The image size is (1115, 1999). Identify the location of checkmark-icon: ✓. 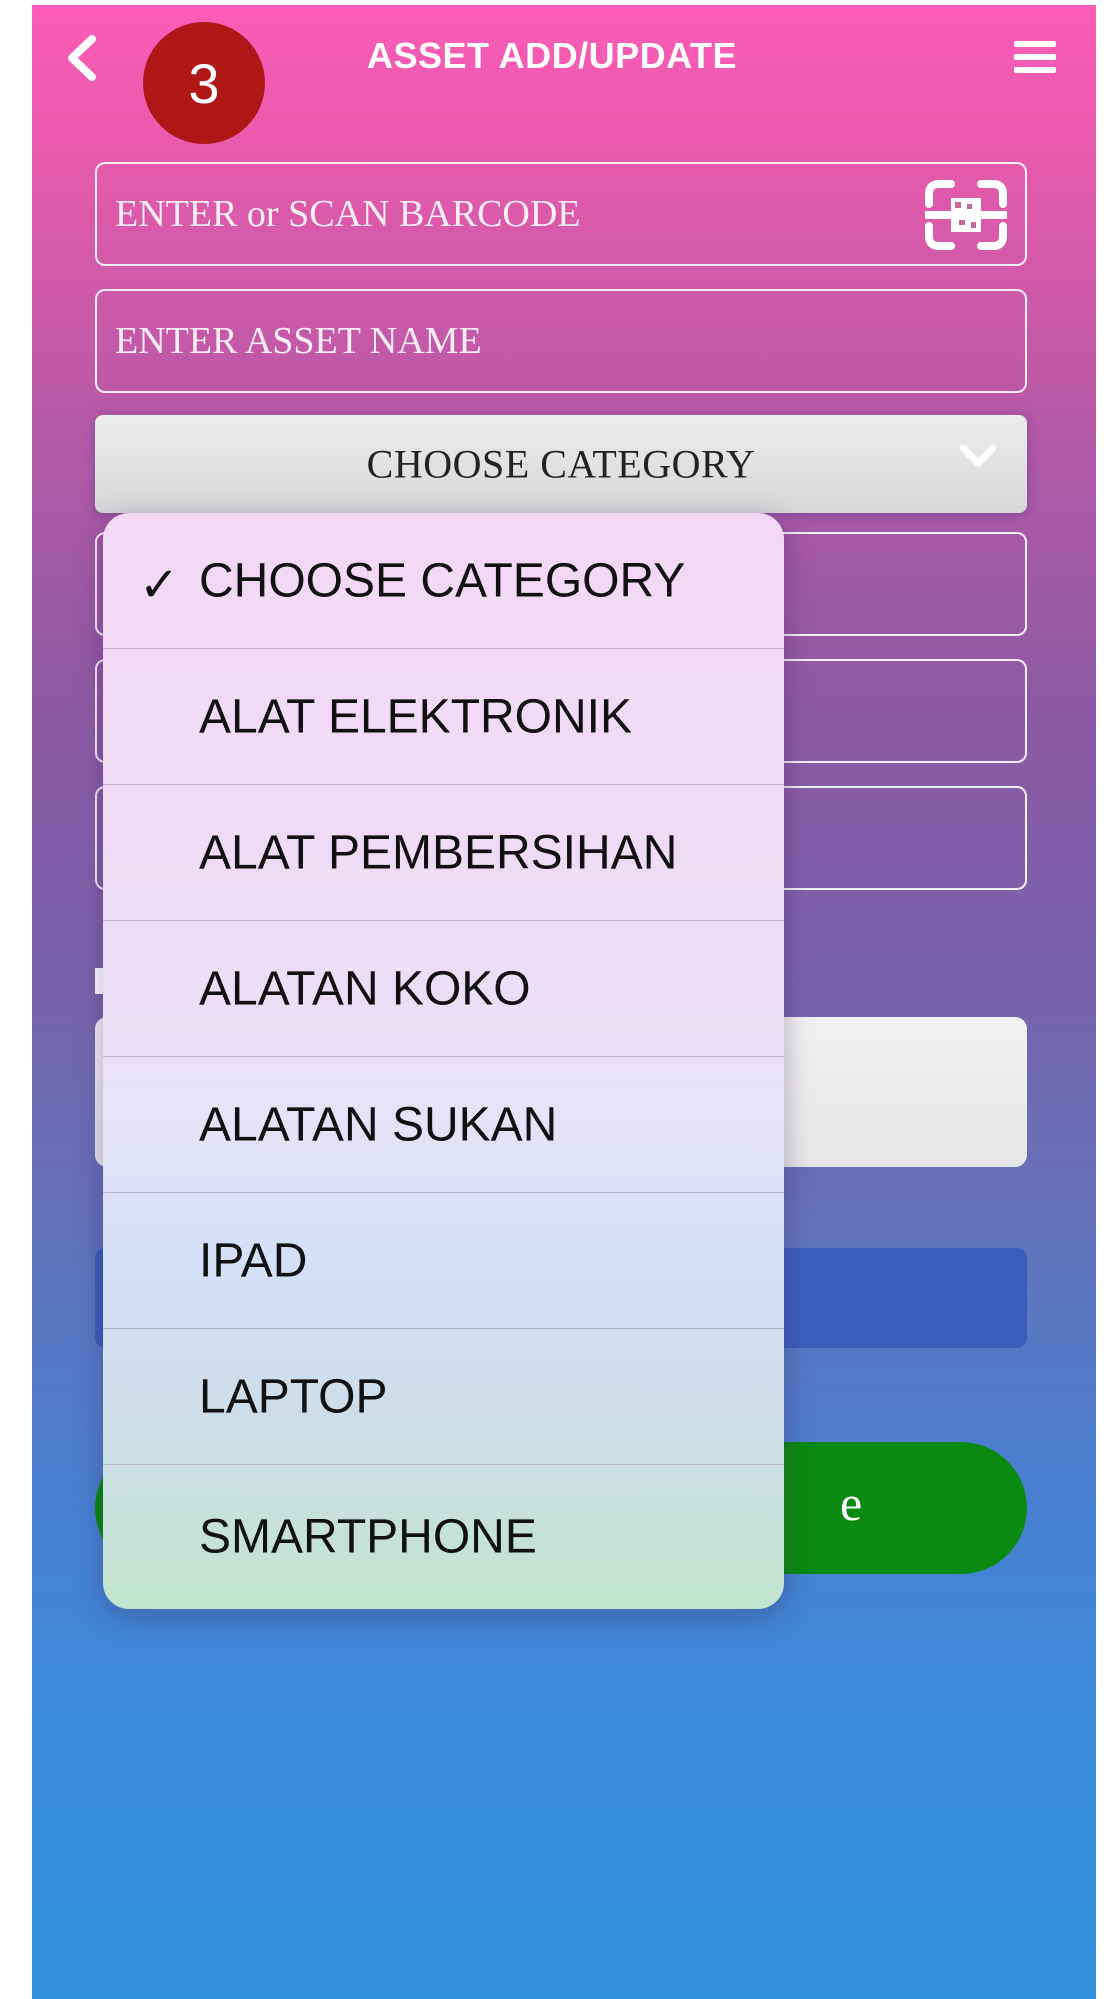
(159, 585).